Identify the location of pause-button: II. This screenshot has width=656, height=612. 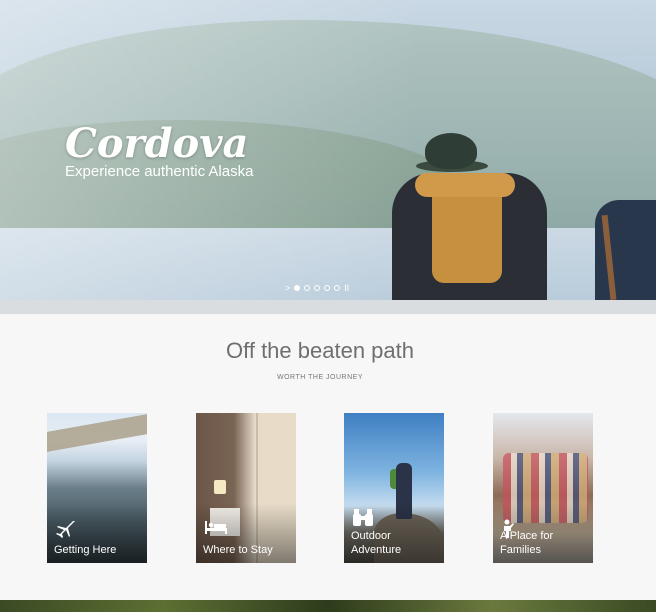
(346, 288).